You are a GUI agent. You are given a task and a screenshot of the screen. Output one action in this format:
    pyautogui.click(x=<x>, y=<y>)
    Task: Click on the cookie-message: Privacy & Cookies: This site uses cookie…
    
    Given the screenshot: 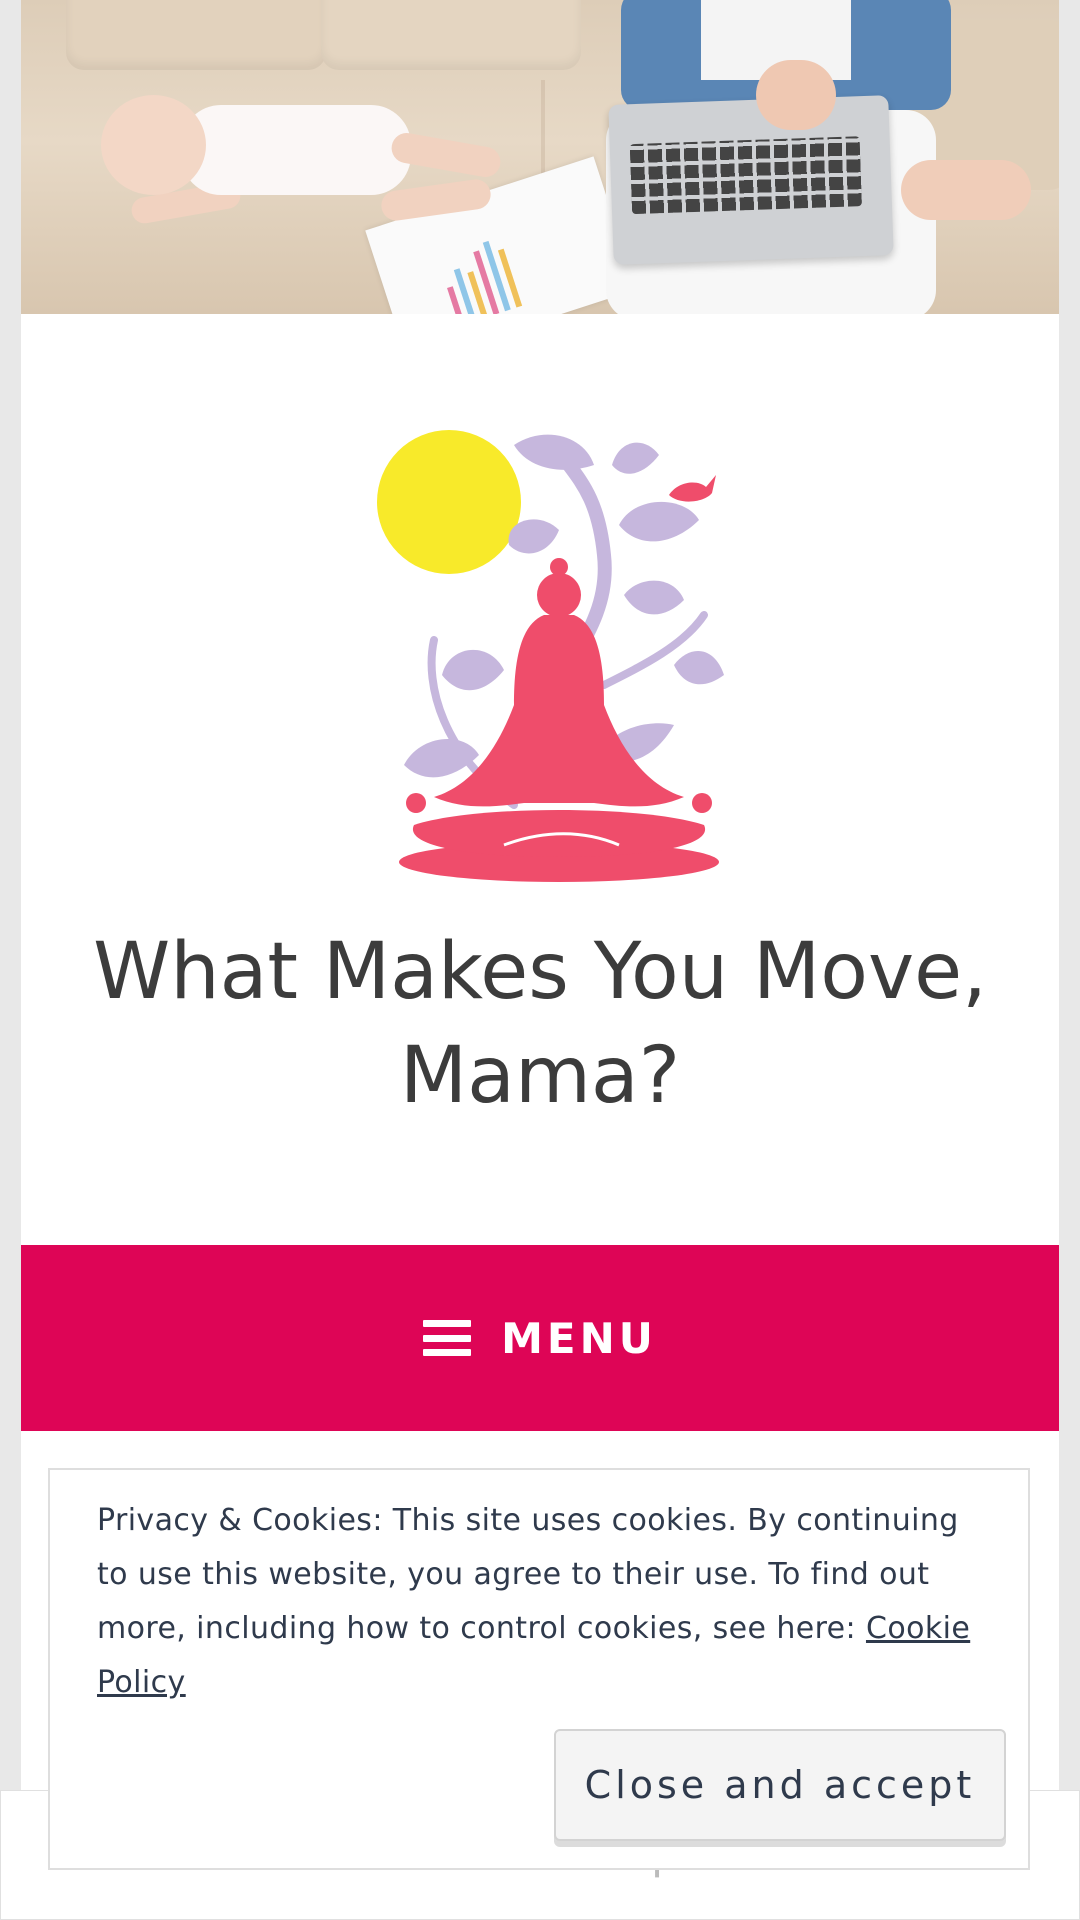 What is the action you would take?
    pyautogui.click(x=528, y=1574)
    